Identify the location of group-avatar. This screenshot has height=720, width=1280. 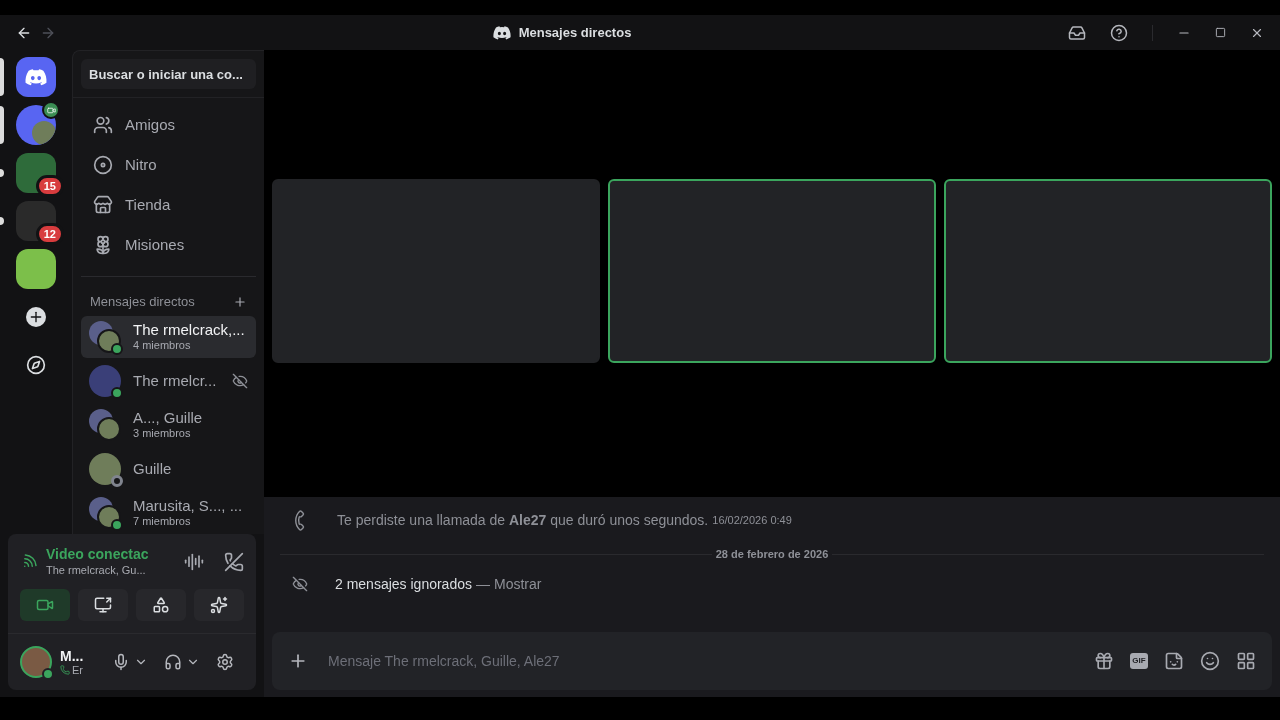
(36, 125).